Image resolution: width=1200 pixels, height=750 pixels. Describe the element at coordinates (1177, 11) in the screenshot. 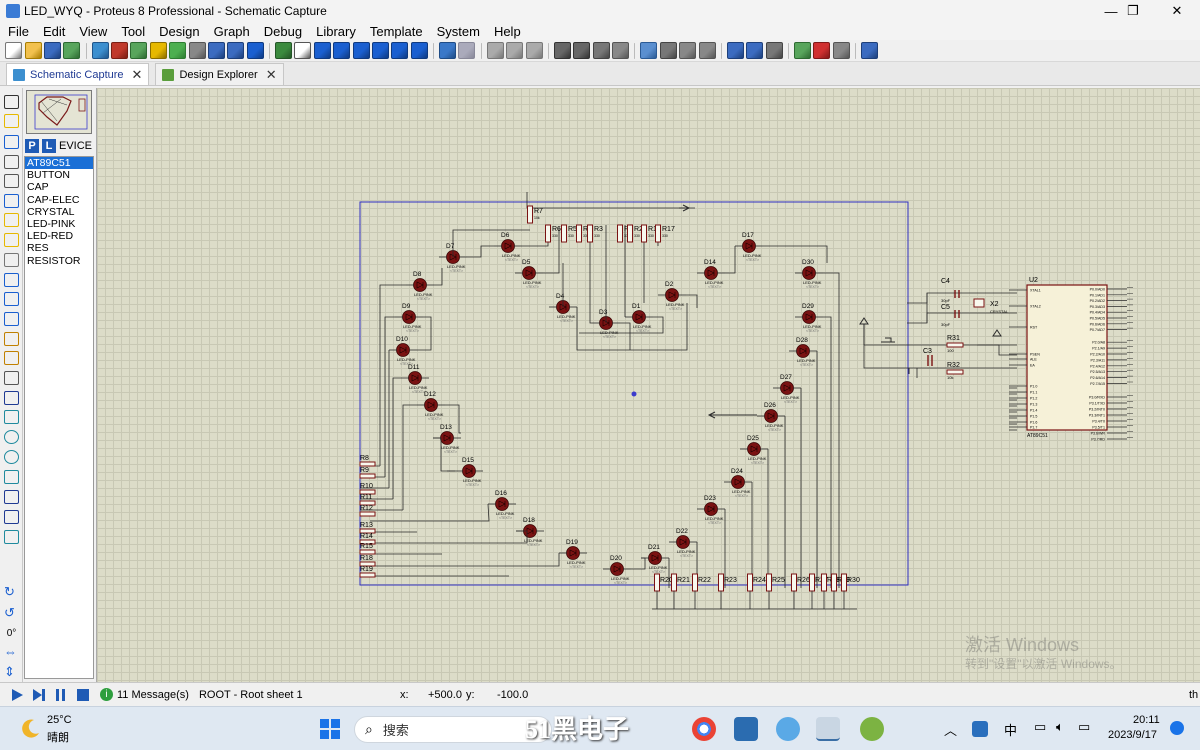

I see `close-button: ✕` at that location.